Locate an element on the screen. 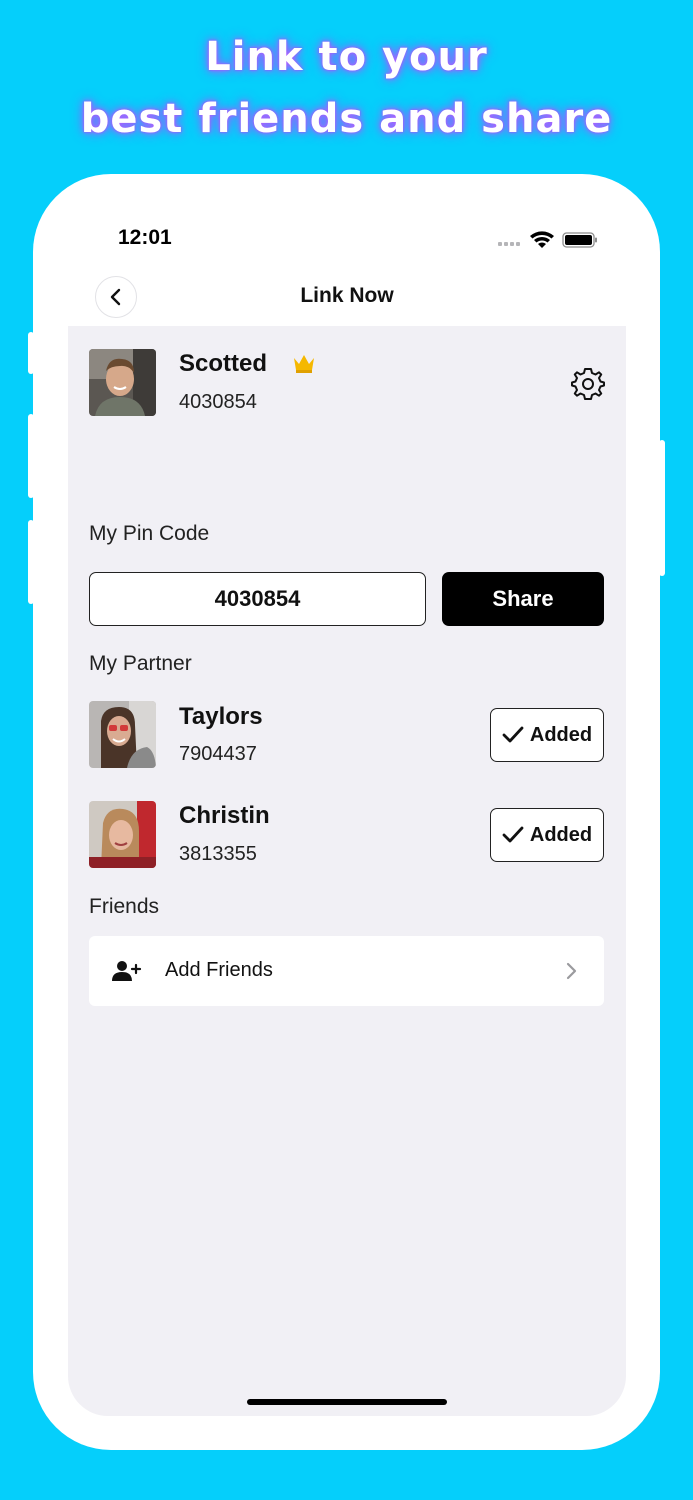  friends-section-label: Friends is located at coordinates (124, 906).